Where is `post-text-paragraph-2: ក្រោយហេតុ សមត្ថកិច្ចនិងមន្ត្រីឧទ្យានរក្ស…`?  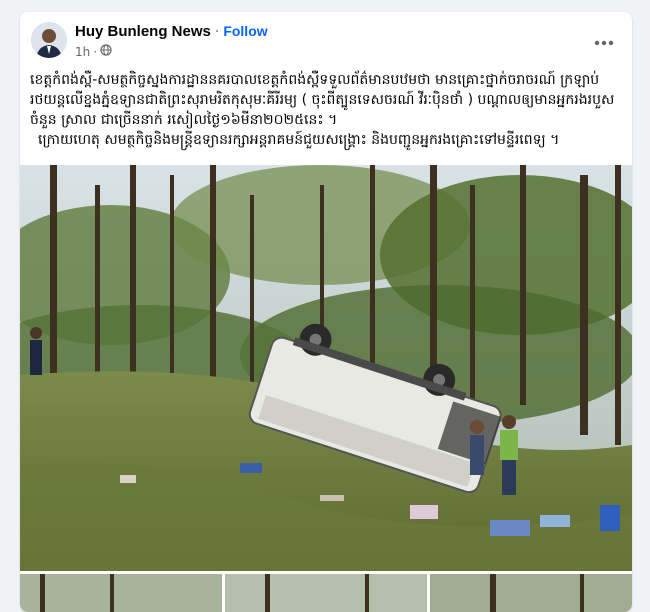
post-text-paragraph-2: ក្រោយហេតុ សមត្ថកិច្ចនិងមន្ត្រីឧទ្យានរក្ស… is located at coordinates (299, 140).